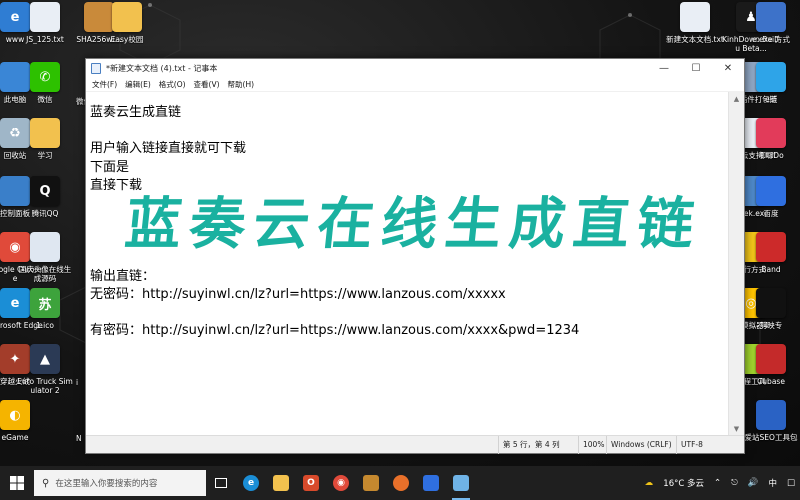 This screenshot has width=800, height=500. What do you see at coordinates (45, 325) in the screenshot?
I see `desktop-icon-label: 1.ico` at bounding box center [45, 325].